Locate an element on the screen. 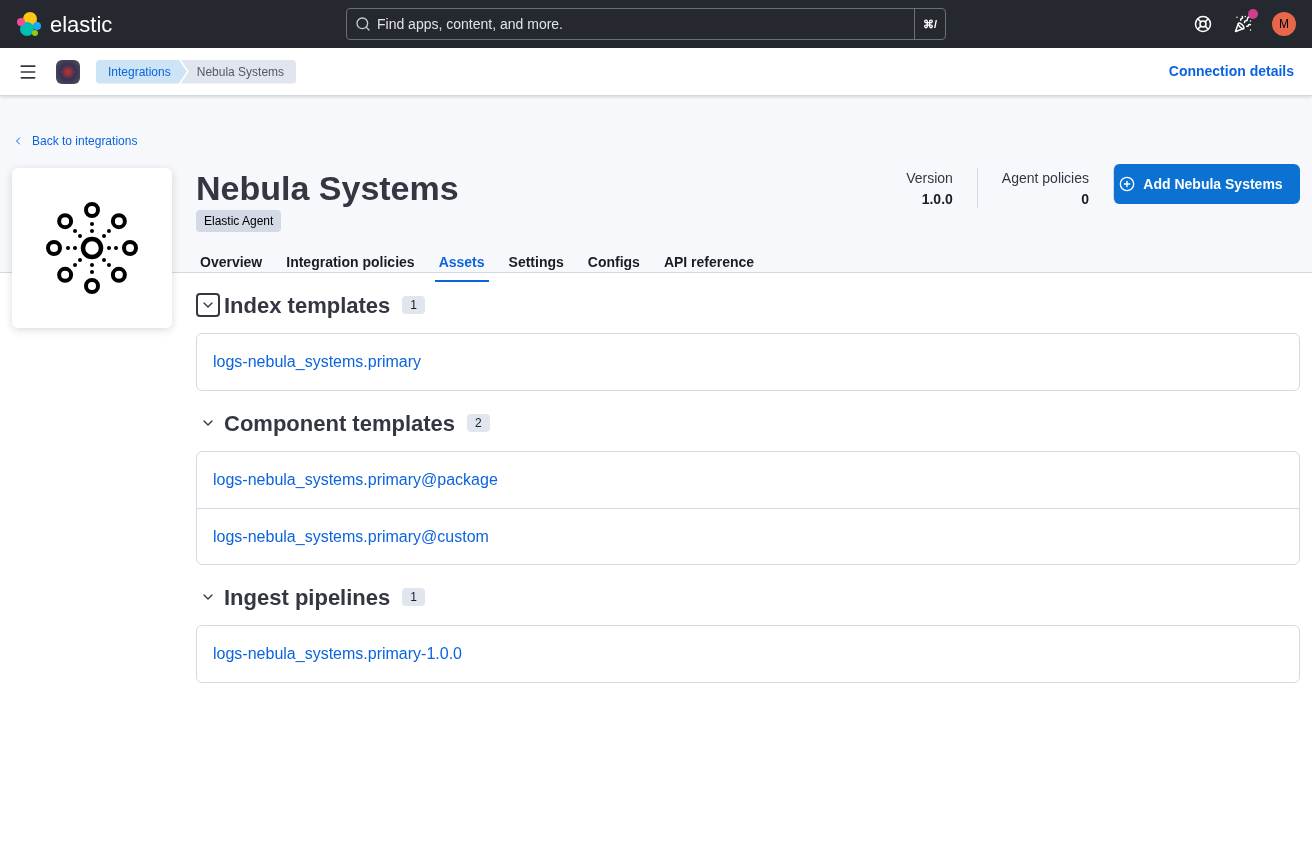 The width and height of the screenshot is (1312, 858). stat-value: 1.0.0 is located at coordinates (937, 199).